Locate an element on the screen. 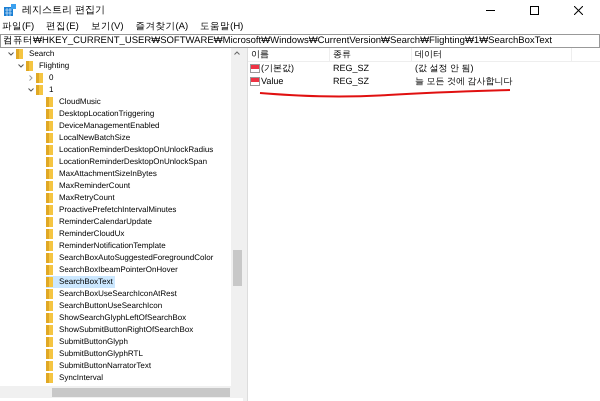 The height and width of the screenshot is (401, 600). tree-item: Search is located at coordinates (36, 54).